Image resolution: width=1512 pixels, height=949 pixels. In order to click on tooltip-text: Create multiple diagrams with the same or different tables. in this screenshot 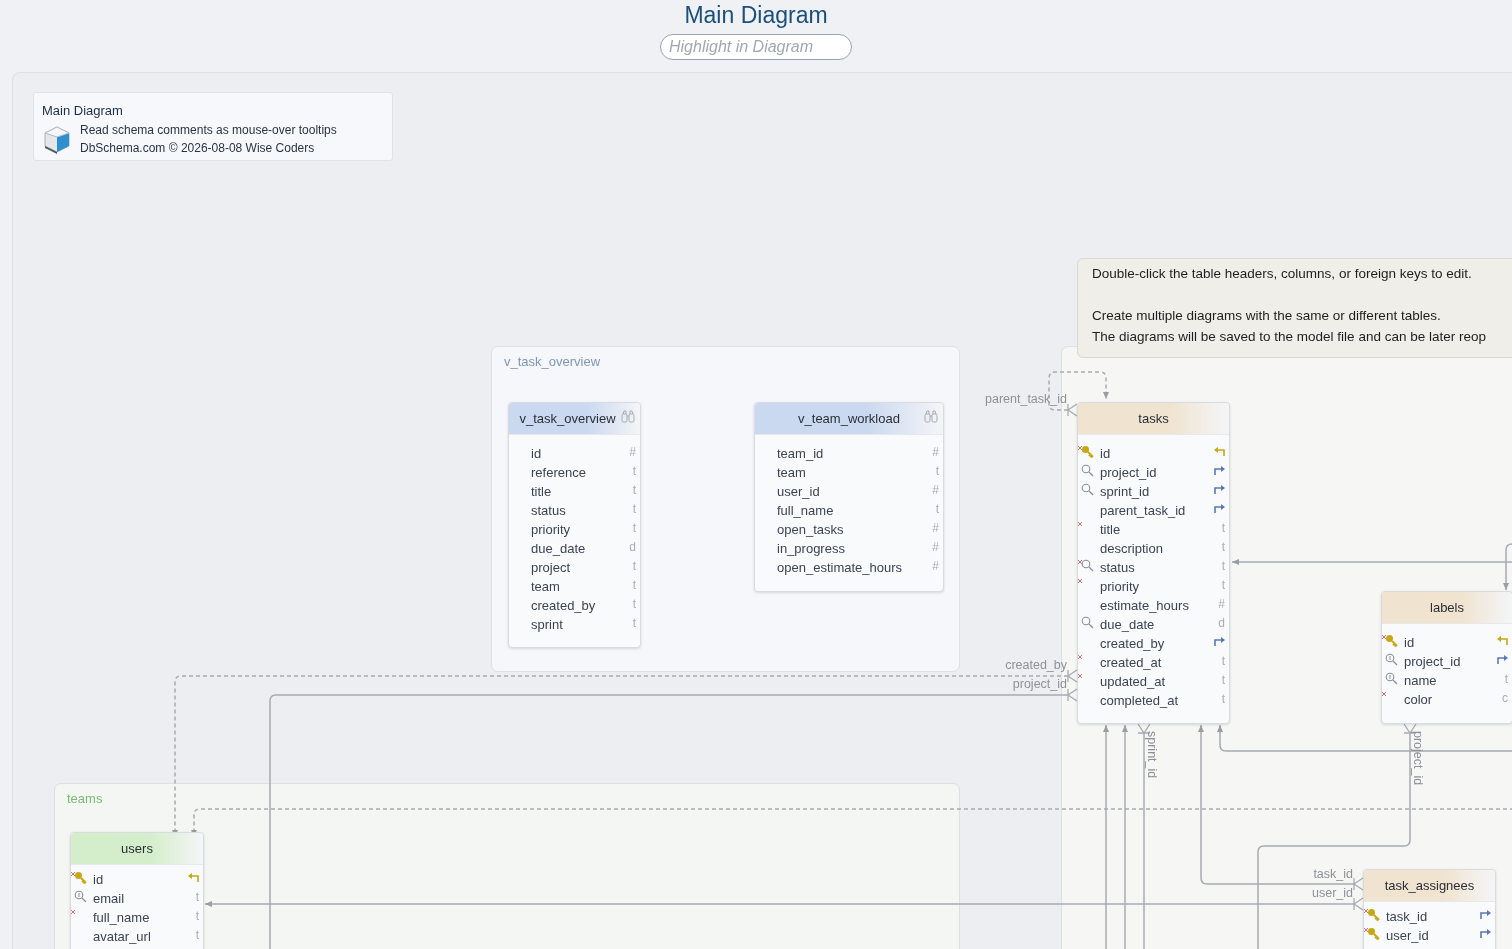, I will do `click(1267, 316)`.